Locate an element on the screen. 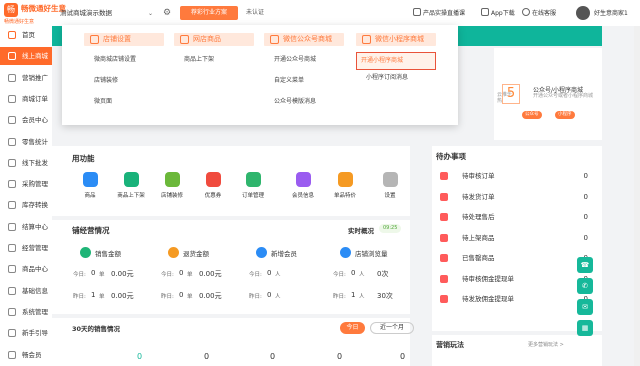  store-name: 测试商城演示数据 is located at coordinates (86, 13).